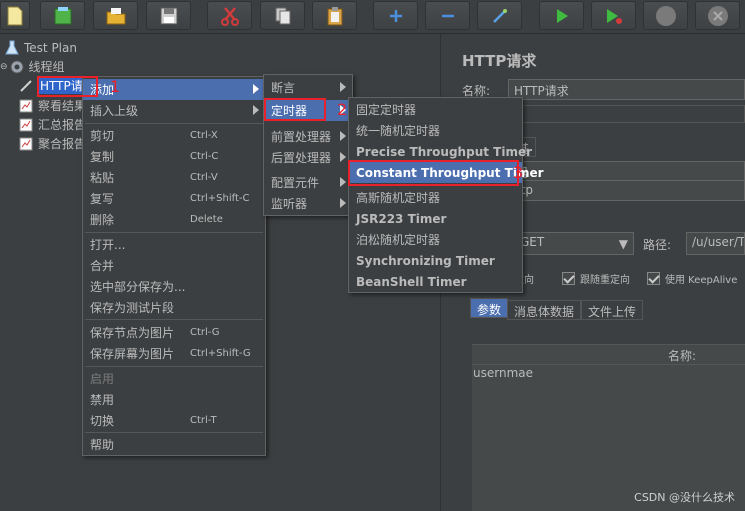 This screenshot has width=745, height=511. What do you see at coordinates (132, 308) in the screenshot?
I see `menu-item-label: 保存为测试片段` at bounding box center [132, 308].